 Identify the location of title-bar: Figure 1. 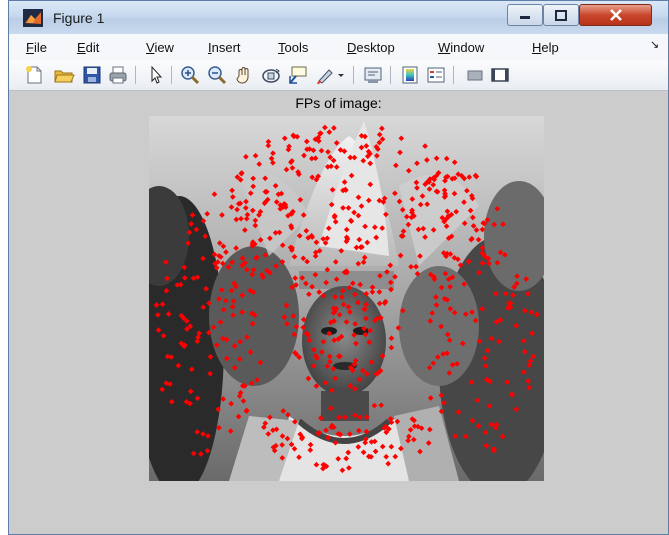
(338, 17).